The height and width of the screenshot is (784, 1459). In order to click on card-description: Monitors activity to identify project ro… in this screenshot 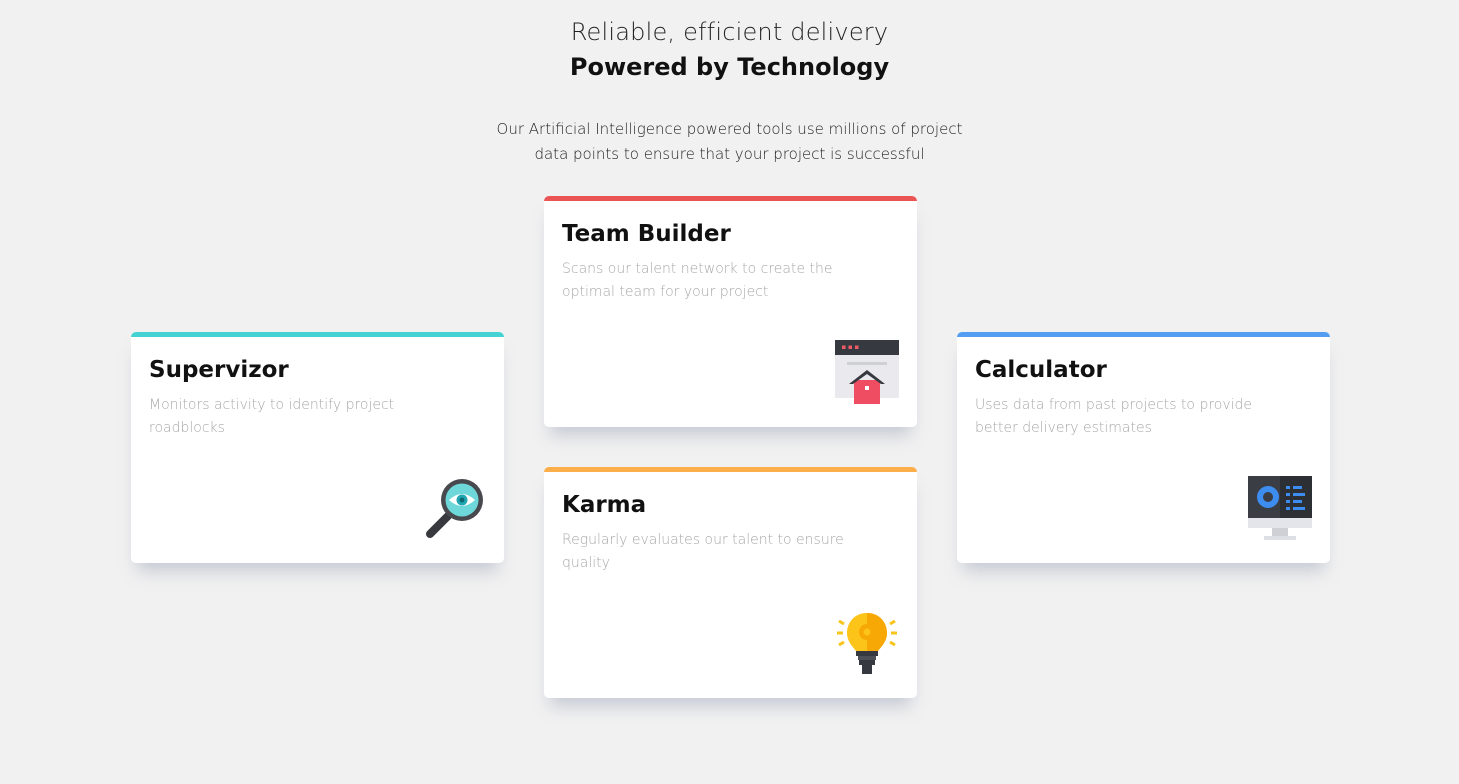, I will do `click(272, 416)`.